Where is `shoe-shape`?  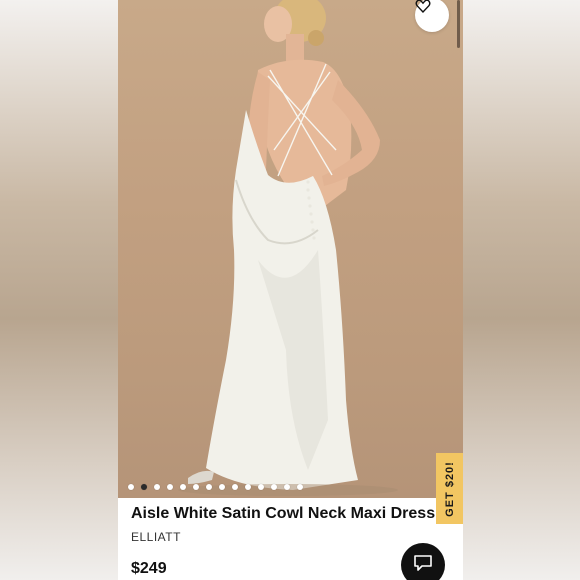
shoe-shape is located at coordinates (201, 477).